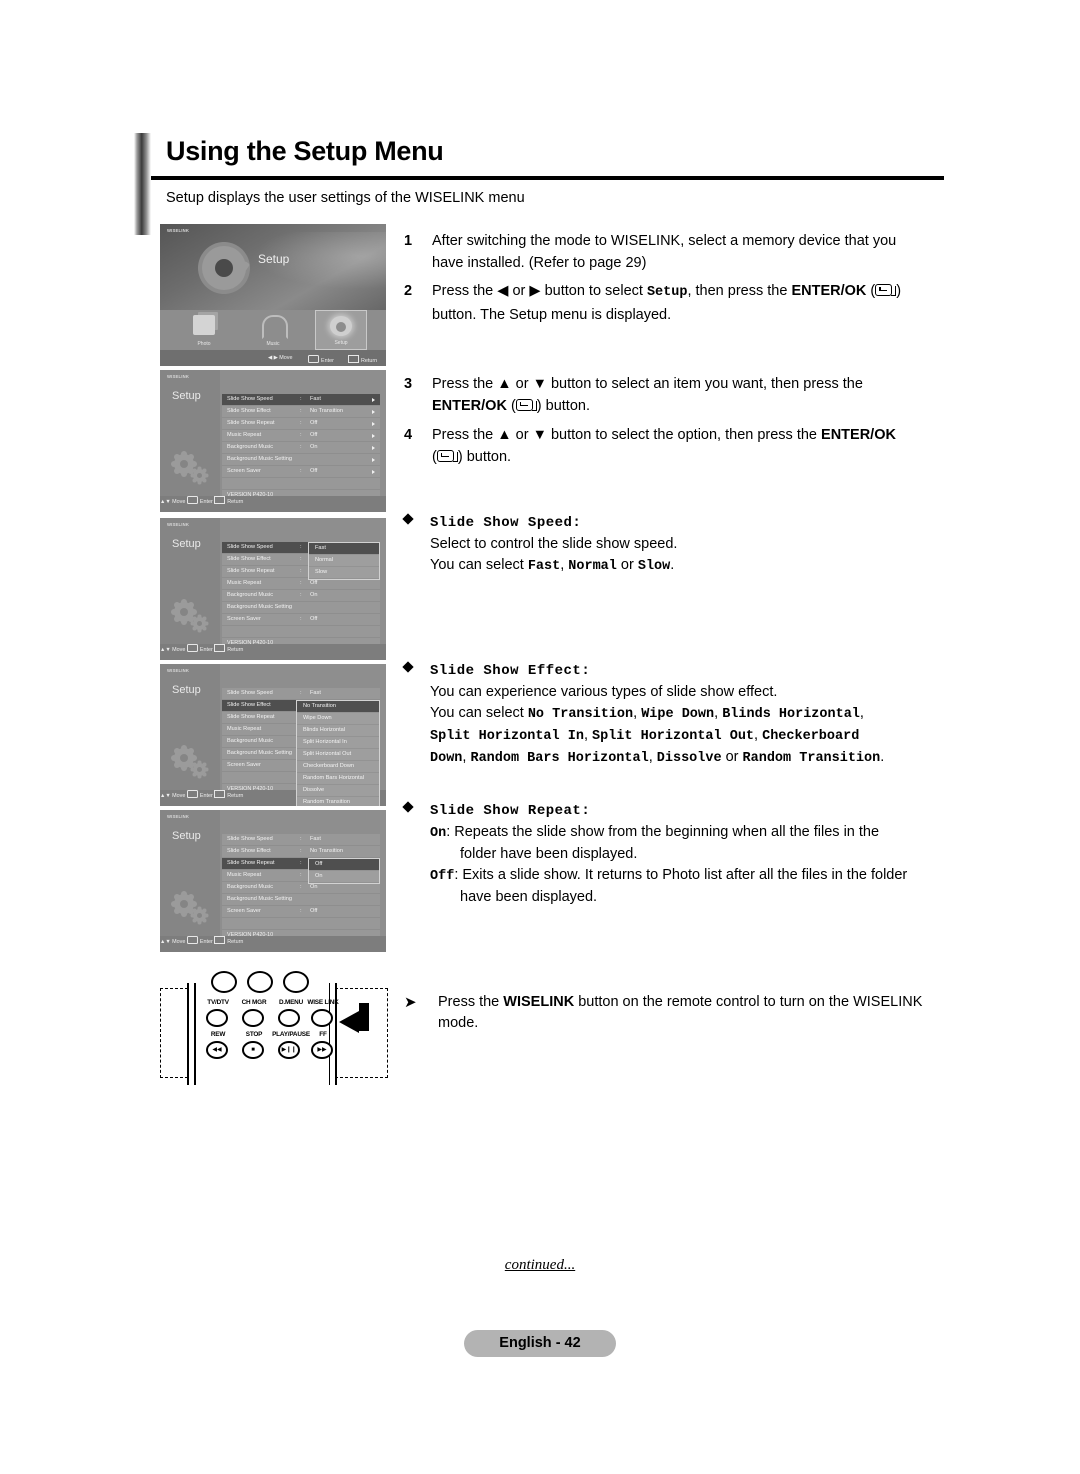  Describe the element at coordinates (326, 411) in the screenshot. I see `menu-row-value: No Transition` at that location.